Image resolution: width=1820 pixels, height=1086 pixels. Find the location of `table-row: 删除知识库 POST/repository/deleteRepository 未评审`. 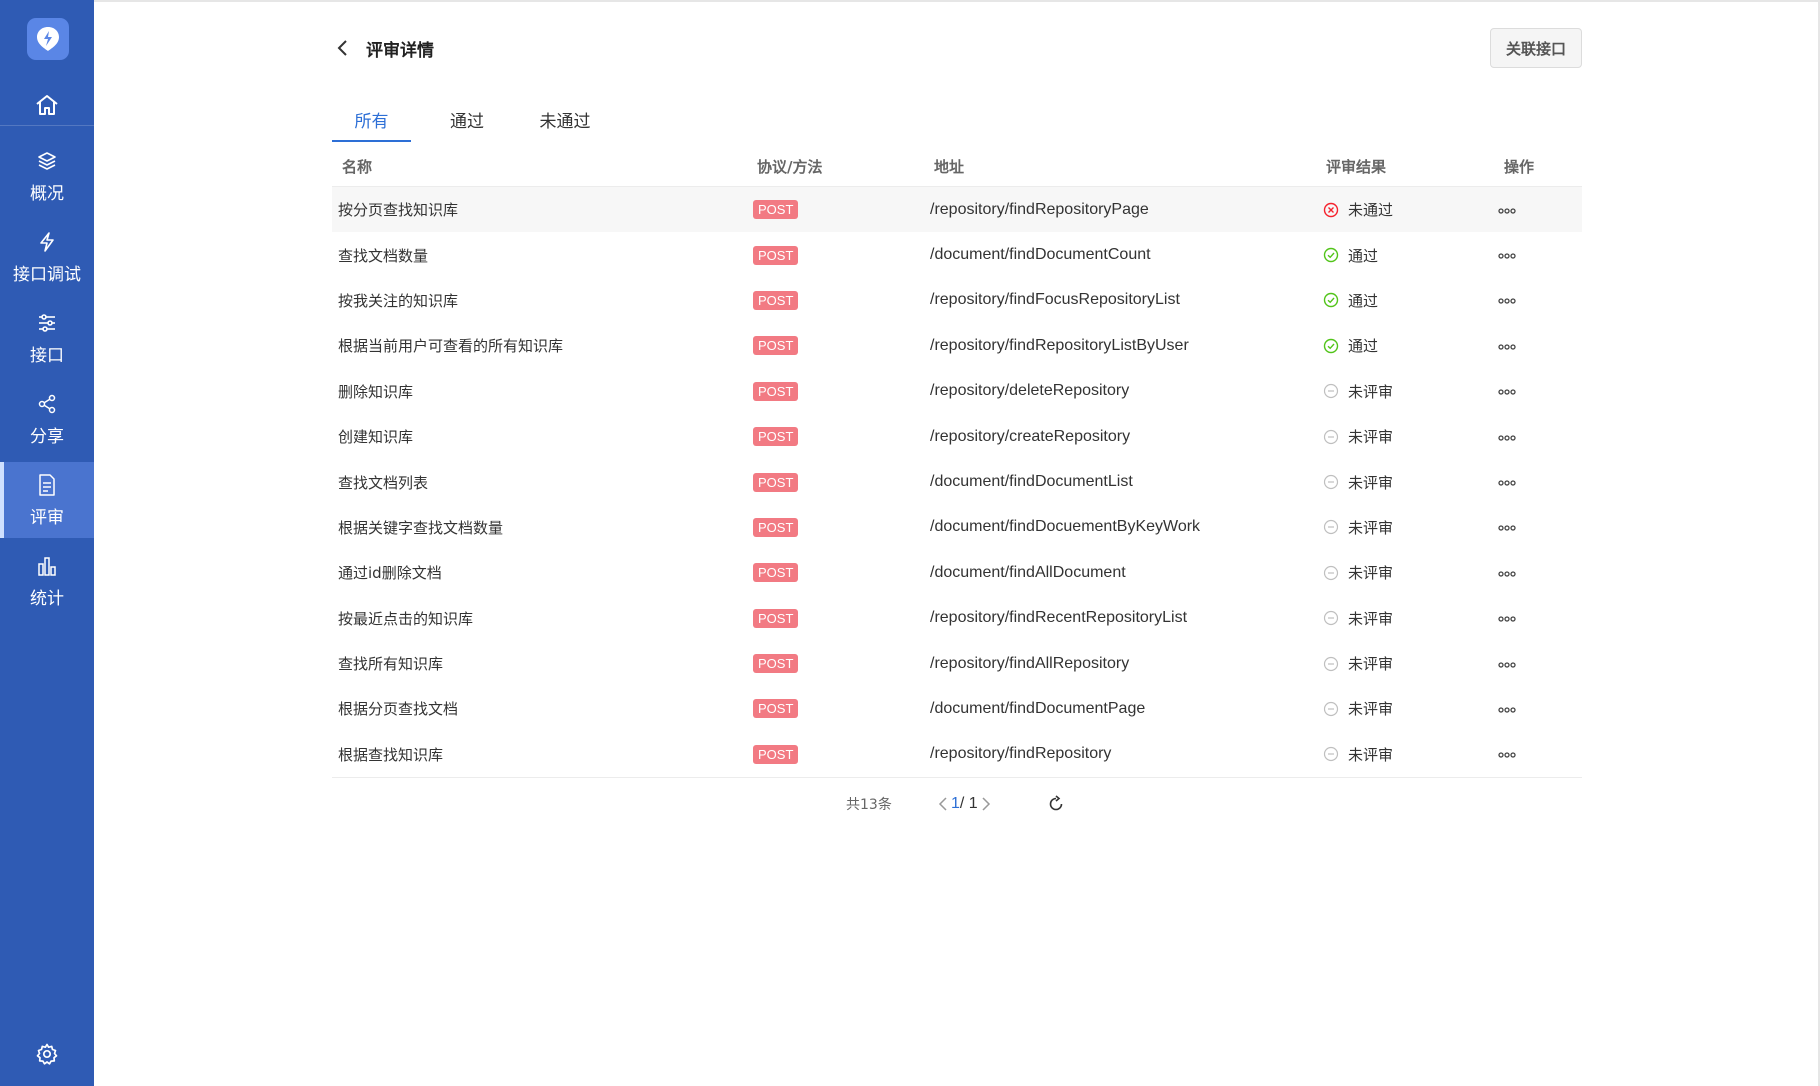

table-row: 删除知识库 POST/repository/deleteRepository 未评审 is located at coordinates (957, 391).